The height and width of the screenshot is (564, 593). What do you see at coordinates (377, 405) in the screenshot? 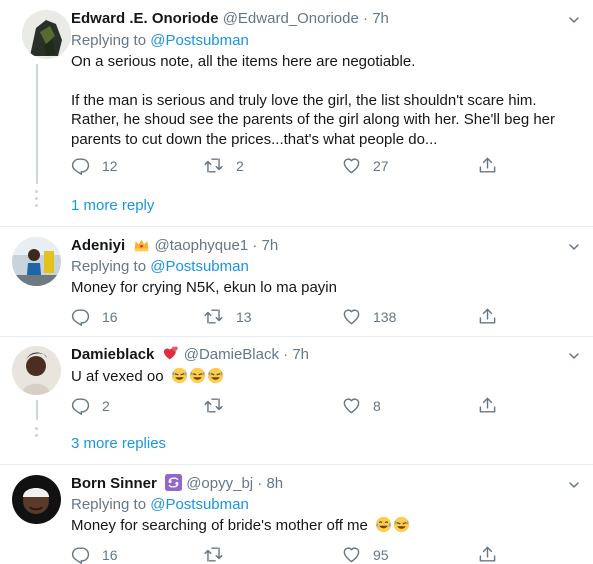
I see `like-count: 8` at bounding box center [377, 405].